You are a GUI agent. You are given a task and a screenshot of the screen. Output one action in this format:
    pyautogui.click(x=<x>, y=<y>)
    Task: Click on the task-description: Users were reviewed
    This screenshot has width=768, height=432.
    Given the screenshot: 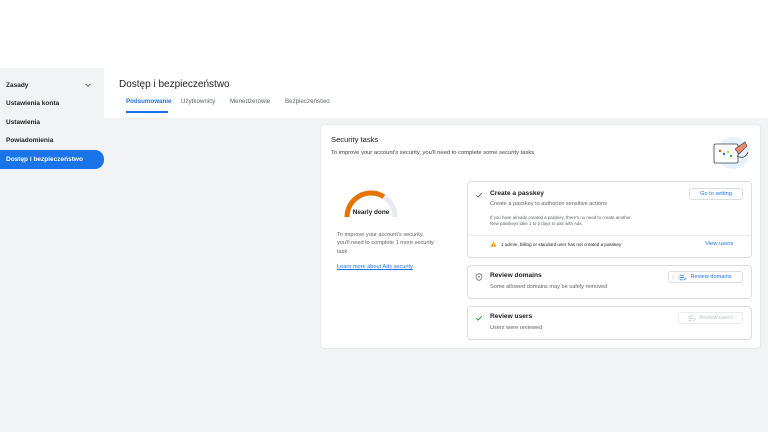 What is the action you would take?
    pyautogui.click(x=516, y=328)
    